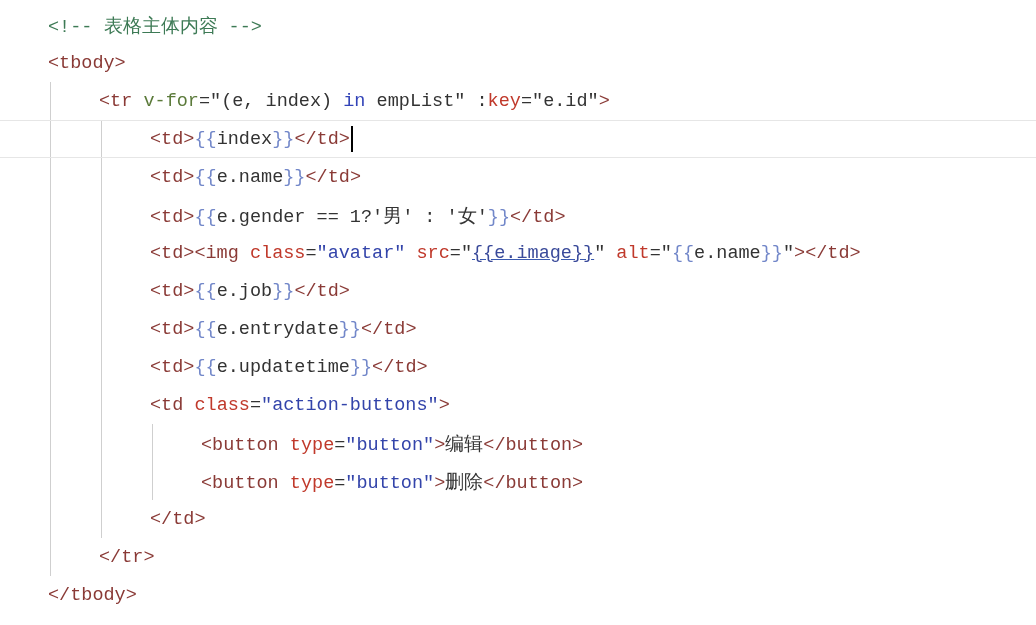 This screenshot has width=1036, height=625. I want to click on code-line: <td>{{e.entrydate}}</td>, so click(283, 329).